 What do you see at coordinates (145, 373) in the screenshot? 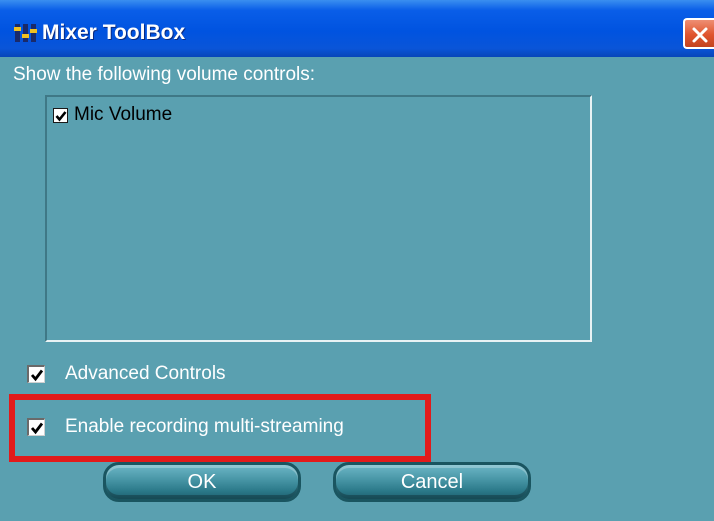
I see `advanced-controls-label: Advanced Controls` at bounding box center [145, 373].